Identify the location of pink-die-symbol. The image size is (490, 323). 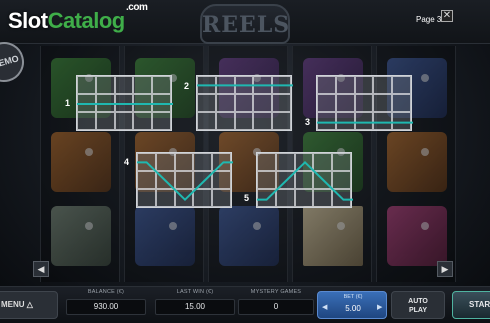
(417, 236).